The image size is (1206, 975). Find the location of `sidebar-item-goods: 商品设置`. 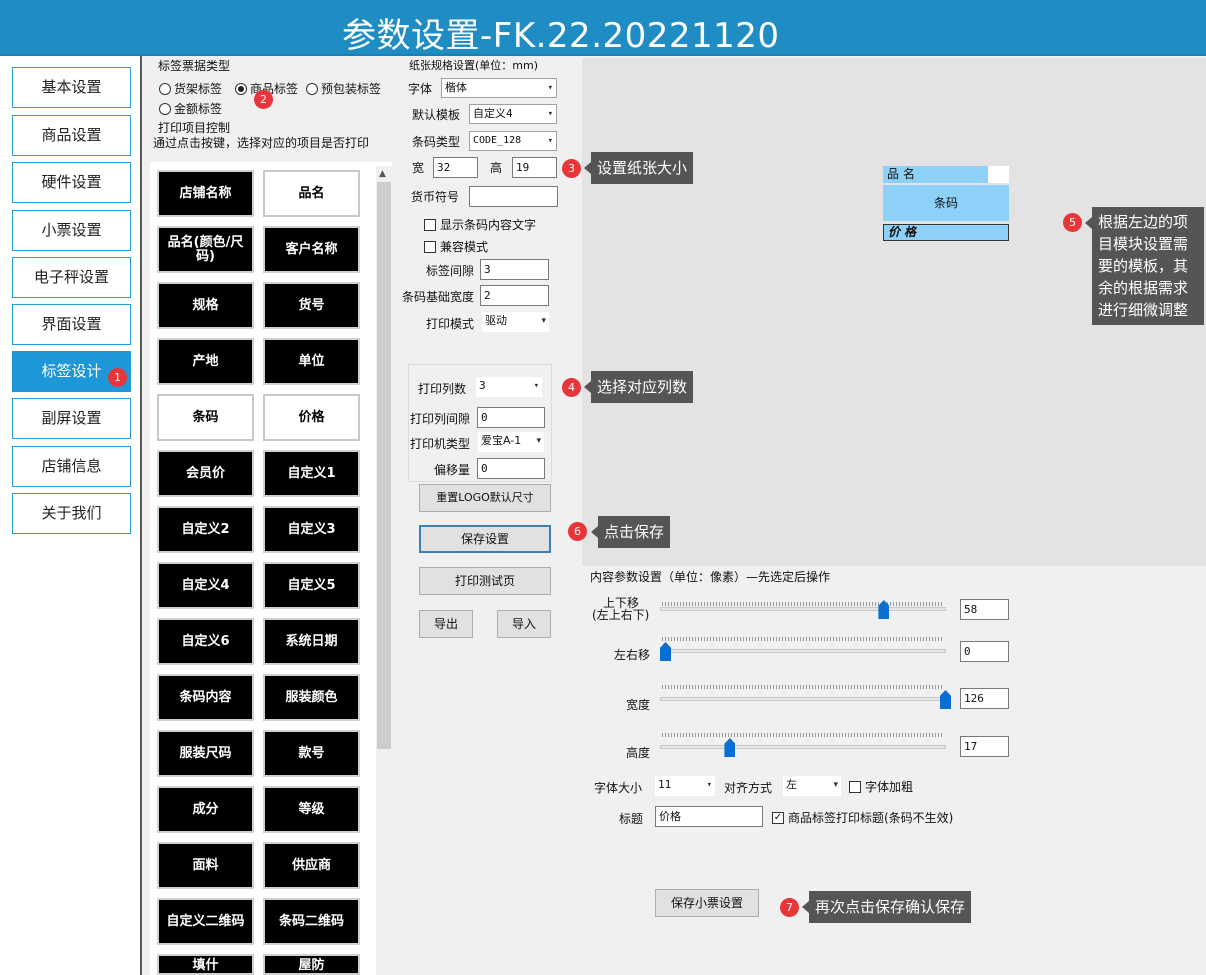

sidebar-item-goods: 商品设置 is located at coordinates (71, 135).